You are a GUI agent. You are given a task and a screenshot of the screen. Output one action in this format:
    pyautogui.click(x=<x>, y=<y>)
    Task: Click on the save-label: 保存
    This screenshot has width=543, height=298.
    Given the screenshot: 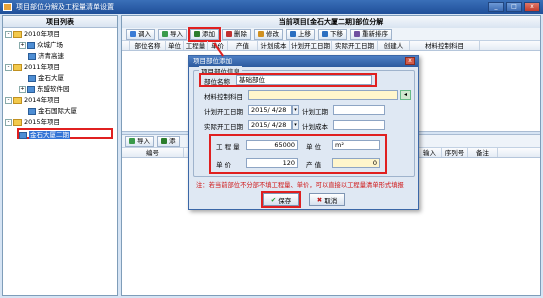 What is the action you would take?
    pyautogui.click(x=285, y=200)
    